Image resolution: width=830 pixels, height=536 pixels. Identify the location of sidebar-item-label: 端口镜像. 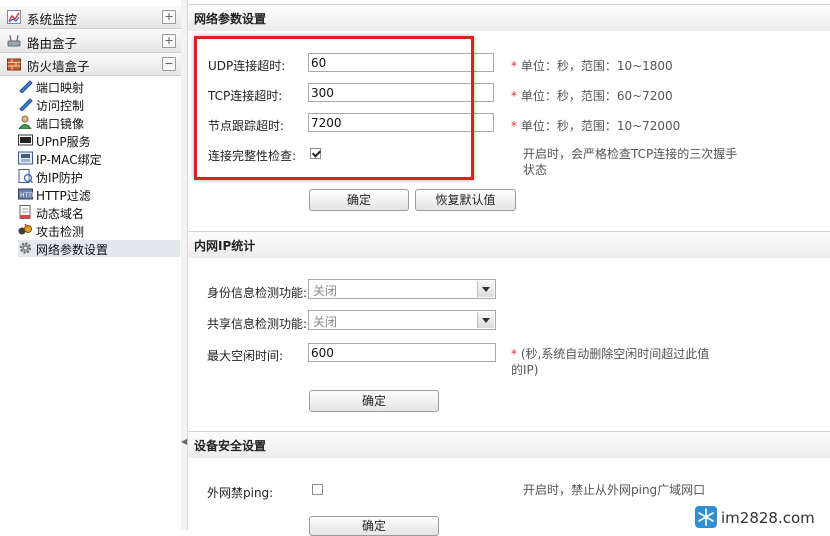
(60, 124).